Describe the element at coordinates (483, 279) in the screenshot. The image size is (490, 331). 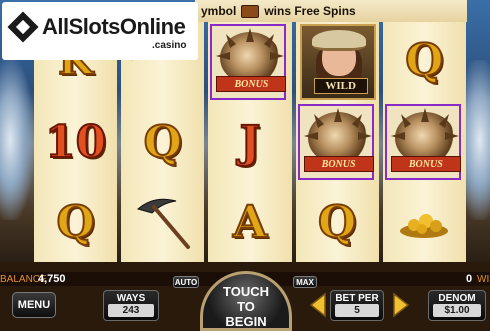
I see `win-label: WIN` at that location.